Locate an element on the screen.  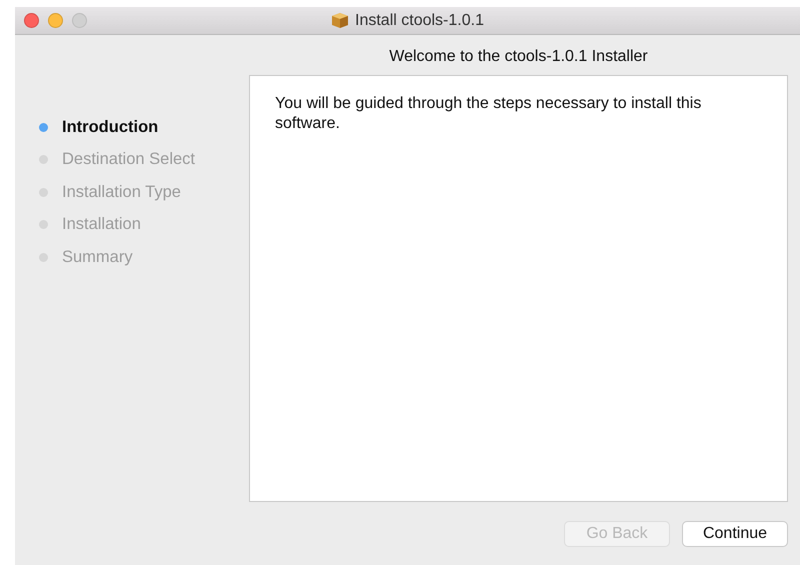
step-label: Installation Type is located at coordinates (121, 192).